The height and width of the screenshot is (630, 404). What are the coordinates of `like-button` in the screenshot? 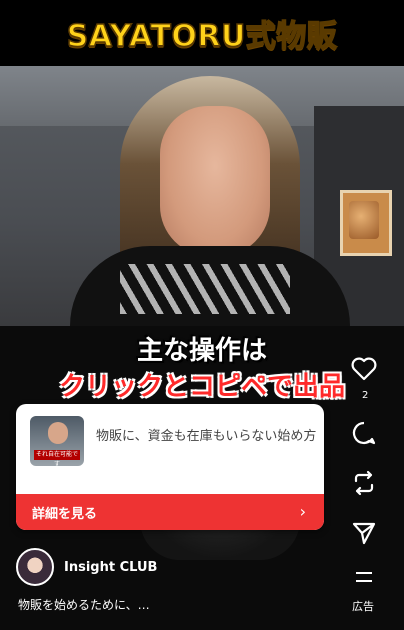 It's located at (364, 369).